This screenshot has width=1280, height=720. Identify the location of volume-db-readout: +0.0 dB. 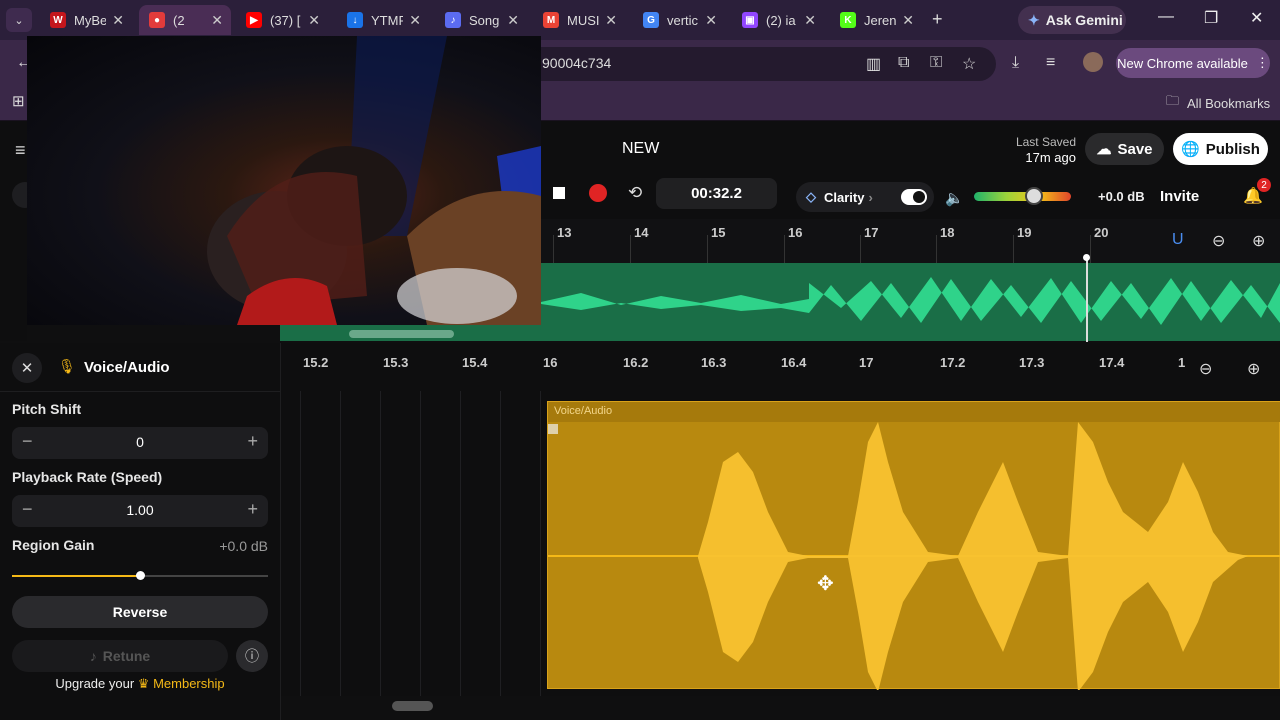
(1121, 196).